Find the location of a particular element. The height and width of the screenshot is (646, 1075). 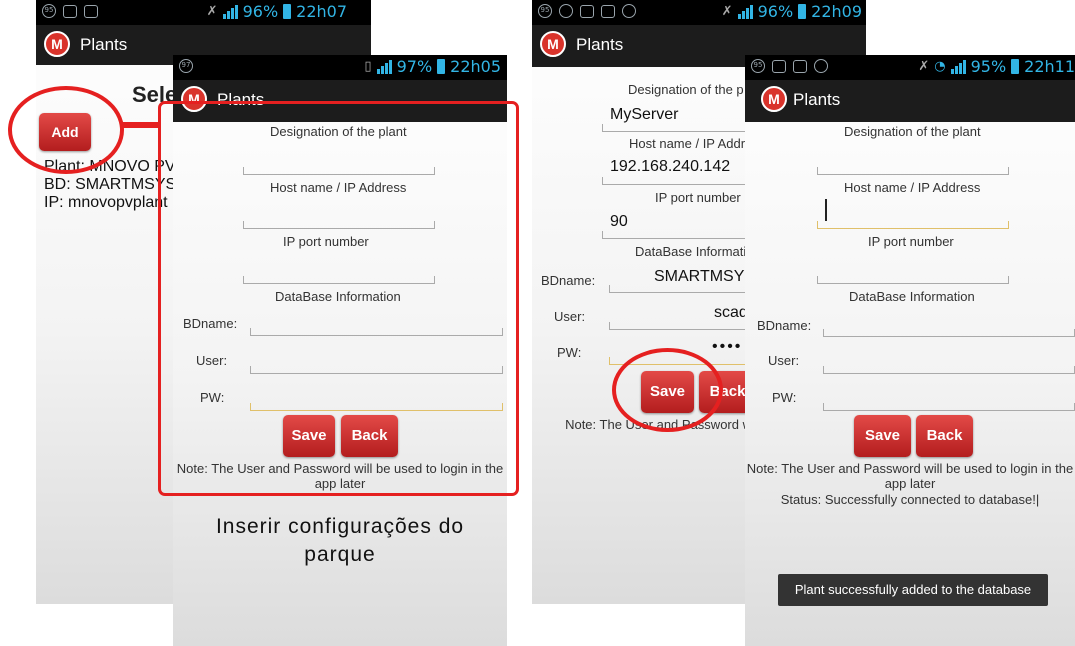

save-button: Save is located at coordinates (882, 436).